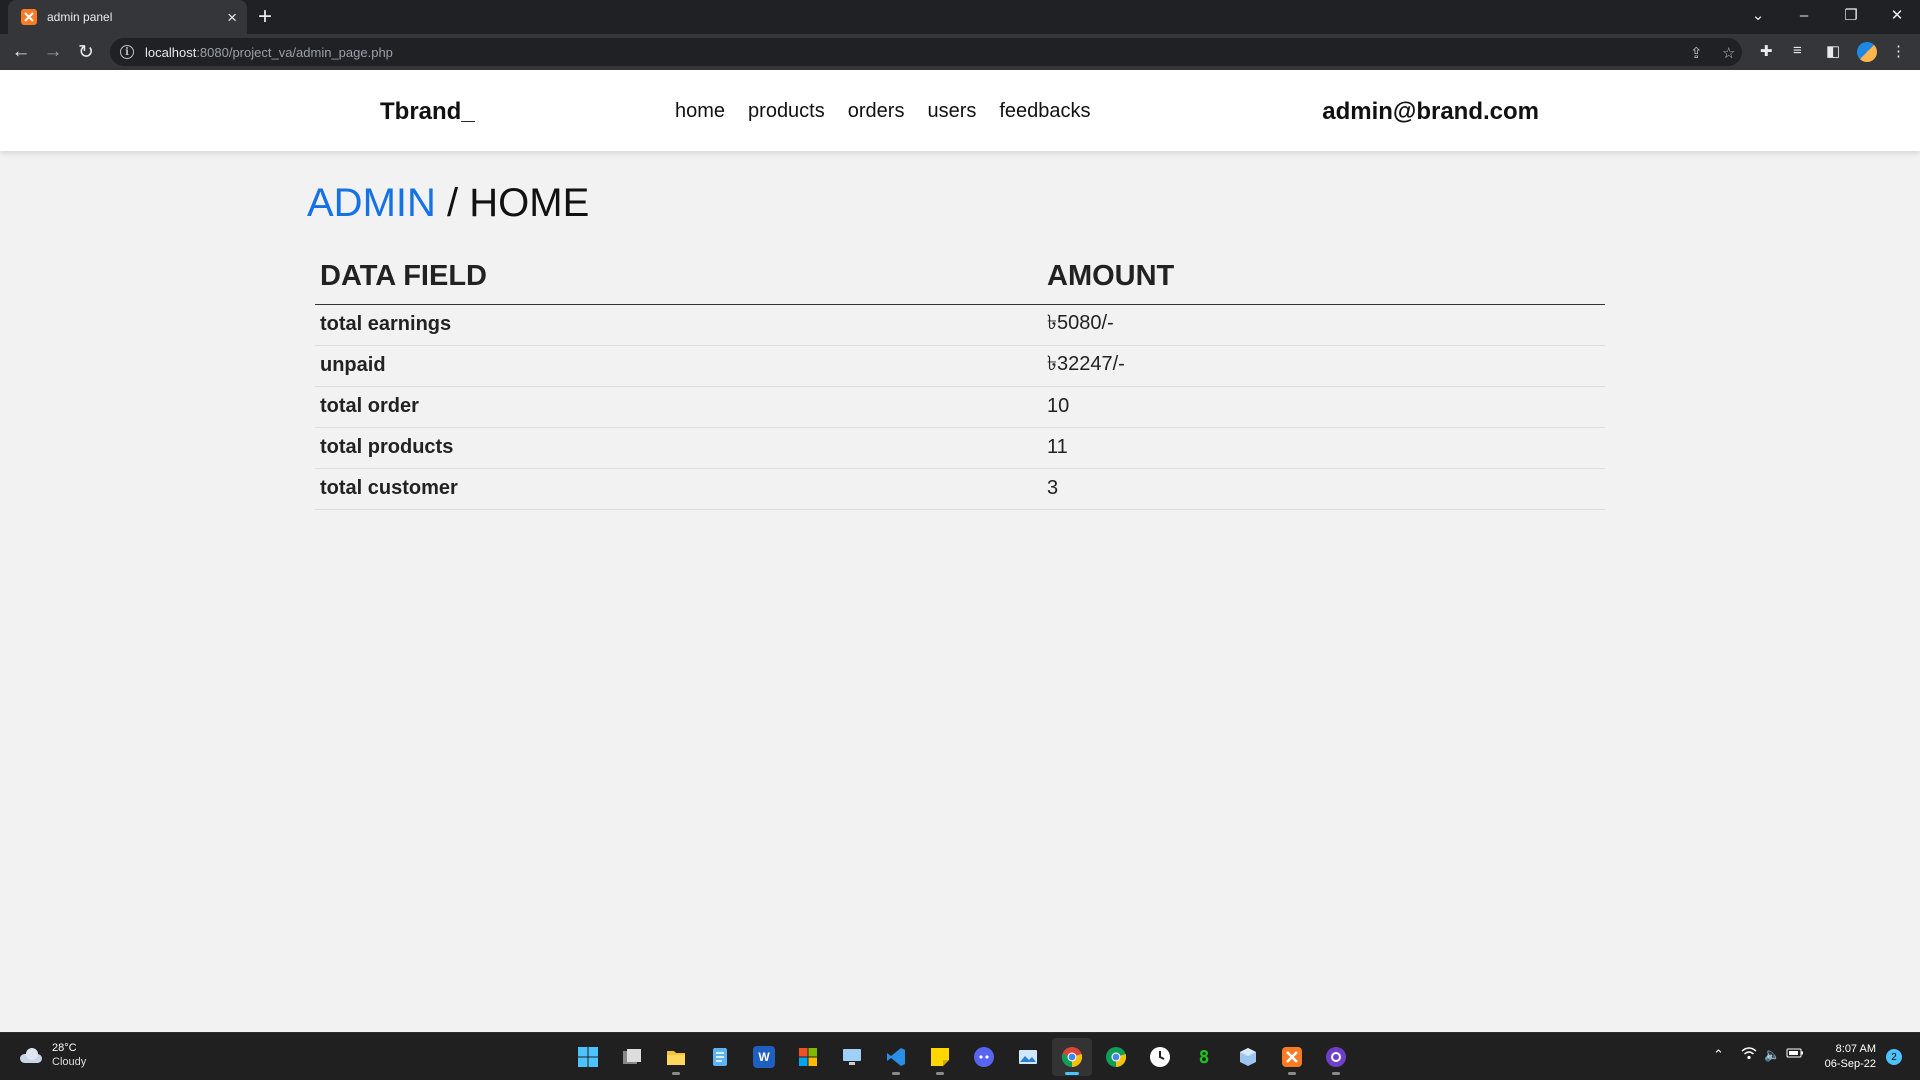 Image resolution: width=1920 pixels, height=1080 pixels. I want to click on row-field: total order, so click(678, 407).